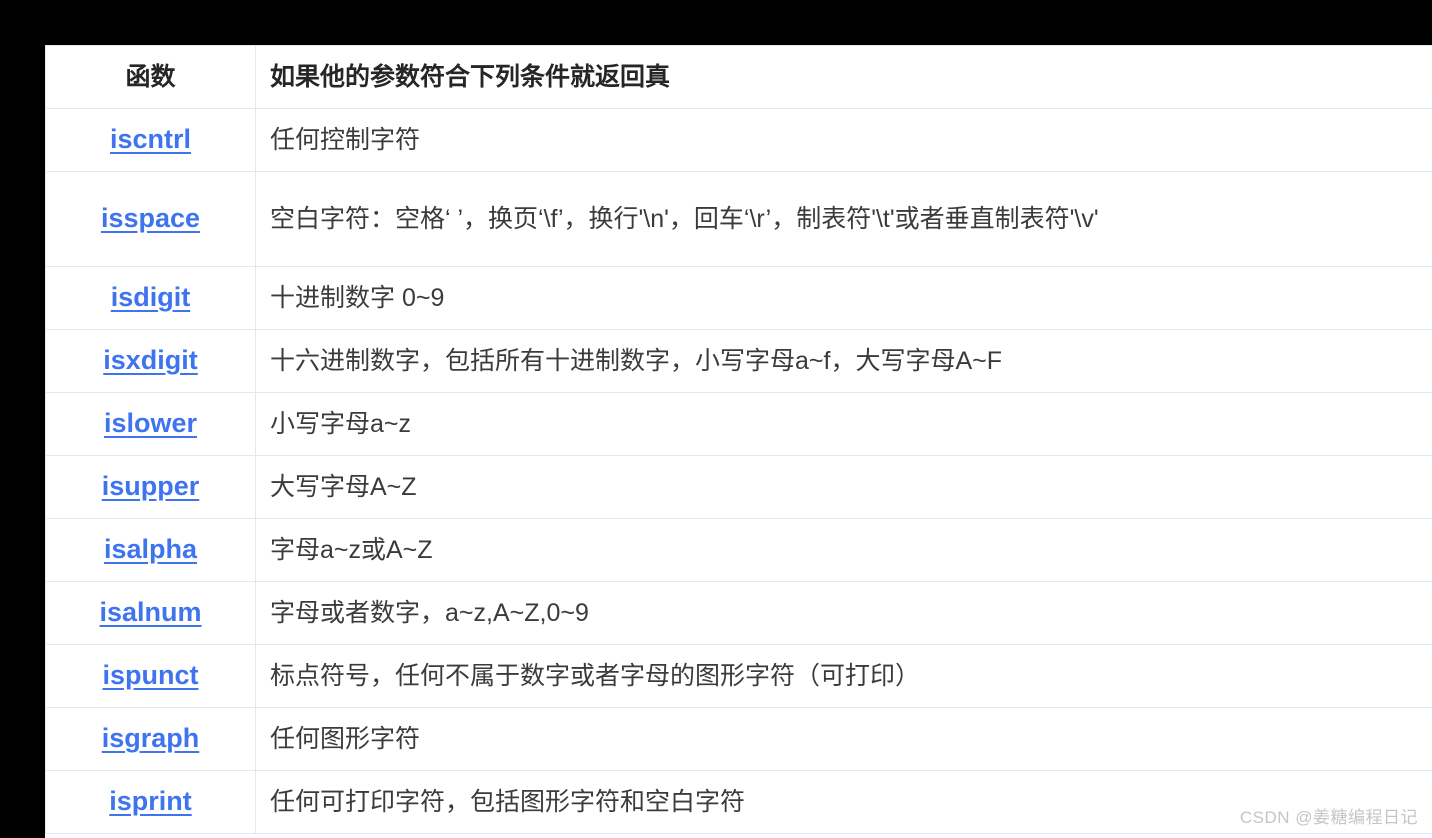 Image resolution: width=1432 pixels, height=838 pixels. I want to click on table-cell-function: isdigit, so click(150, 298).